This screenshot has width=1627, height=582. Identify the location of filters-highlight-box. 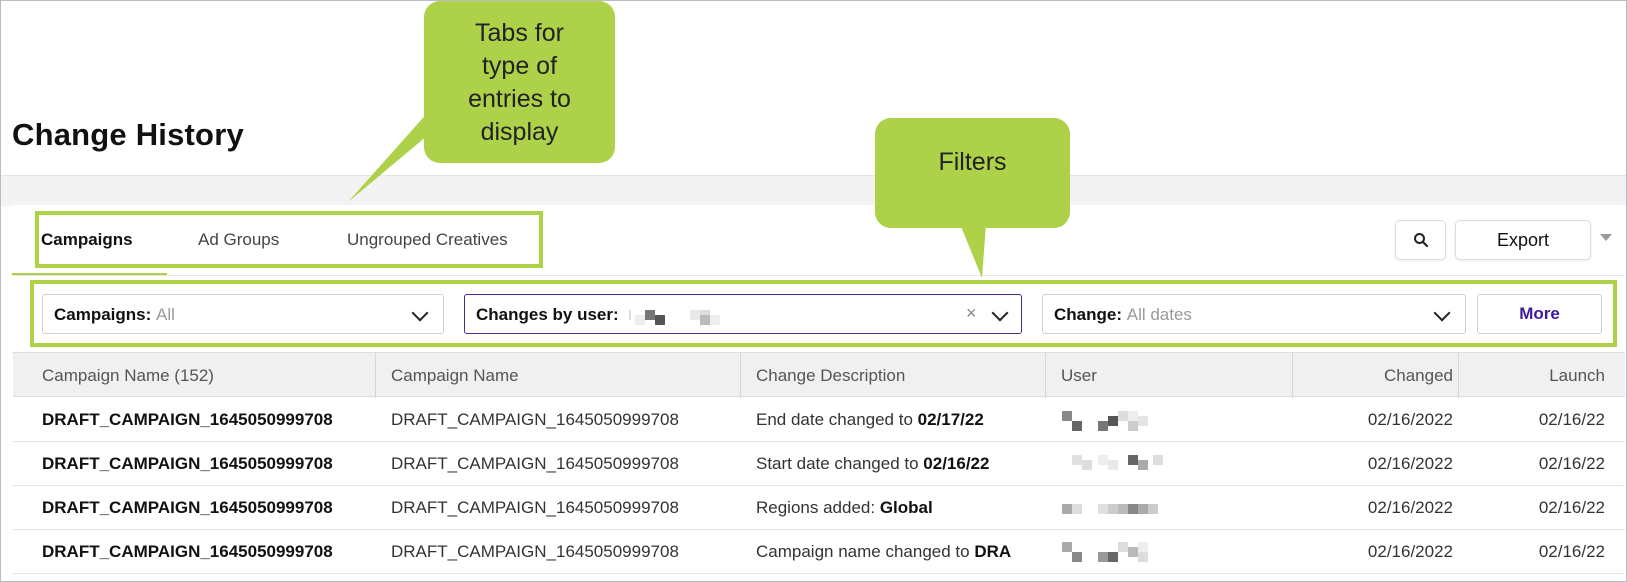
(823, 313).